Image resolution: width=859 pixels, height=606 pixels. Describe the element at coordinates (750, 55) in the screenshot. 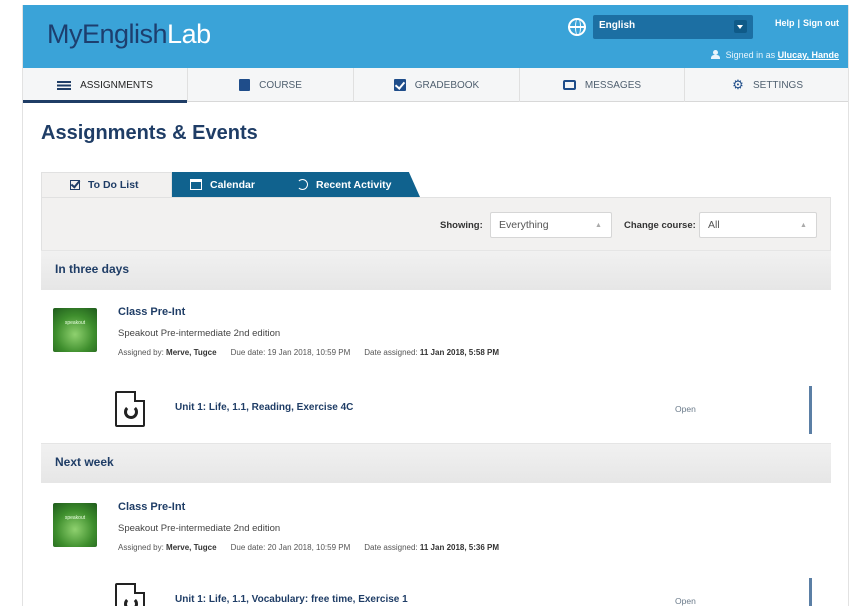

I see `signed-in-label: Signed in as` at that location.